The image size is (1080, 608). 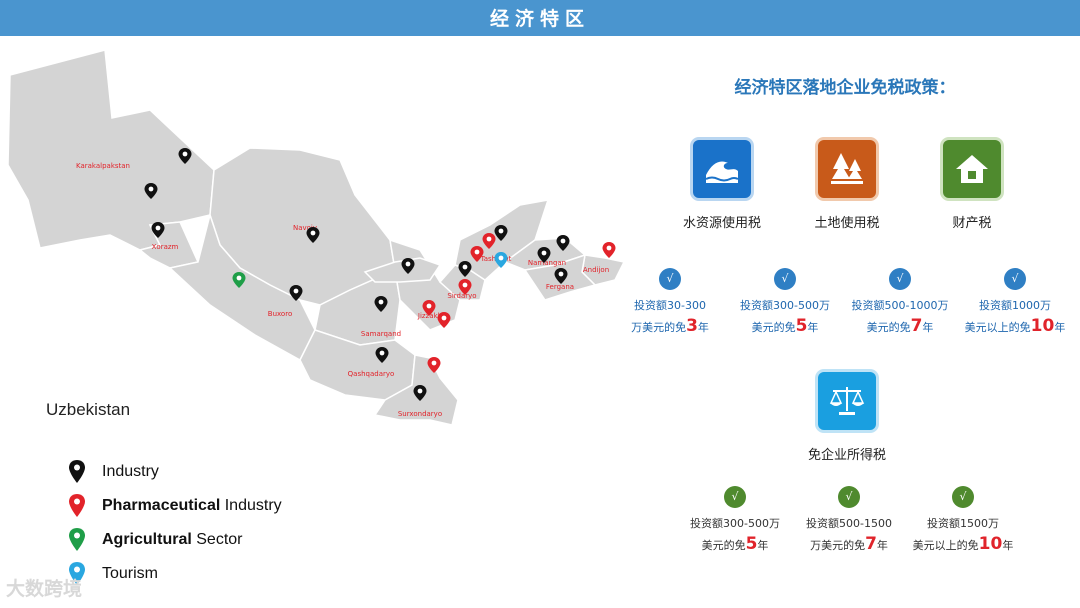 I want to click on label-samarqand: Samarqand, so click(x=381, y=334).